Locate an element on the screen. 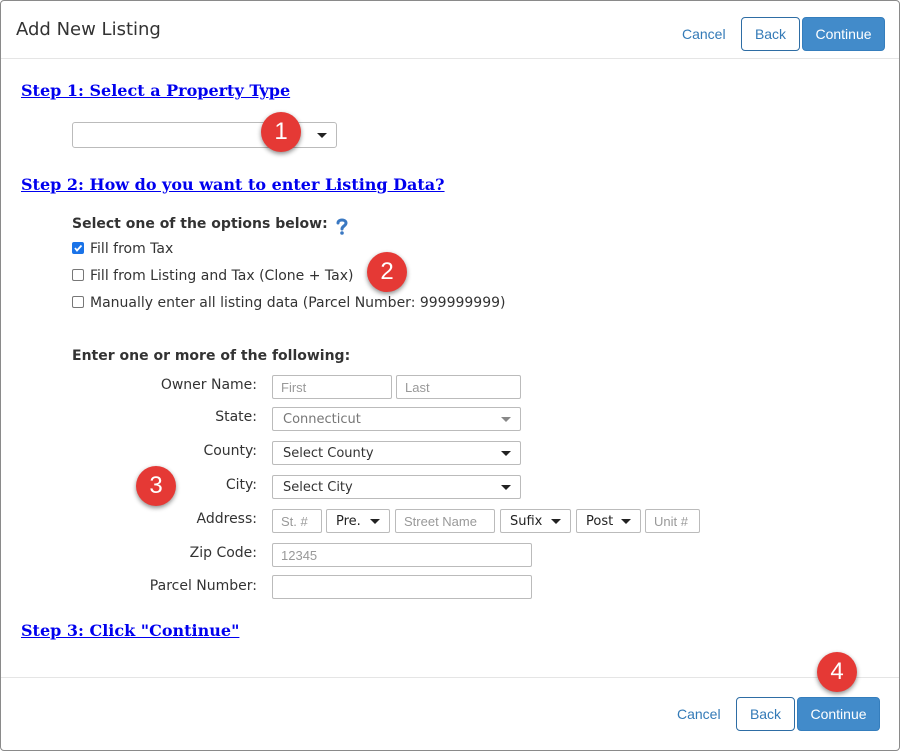 The width and height of the screenshot is (900, 751). prefix-select: Pre. is located at coordinates (358, 521).